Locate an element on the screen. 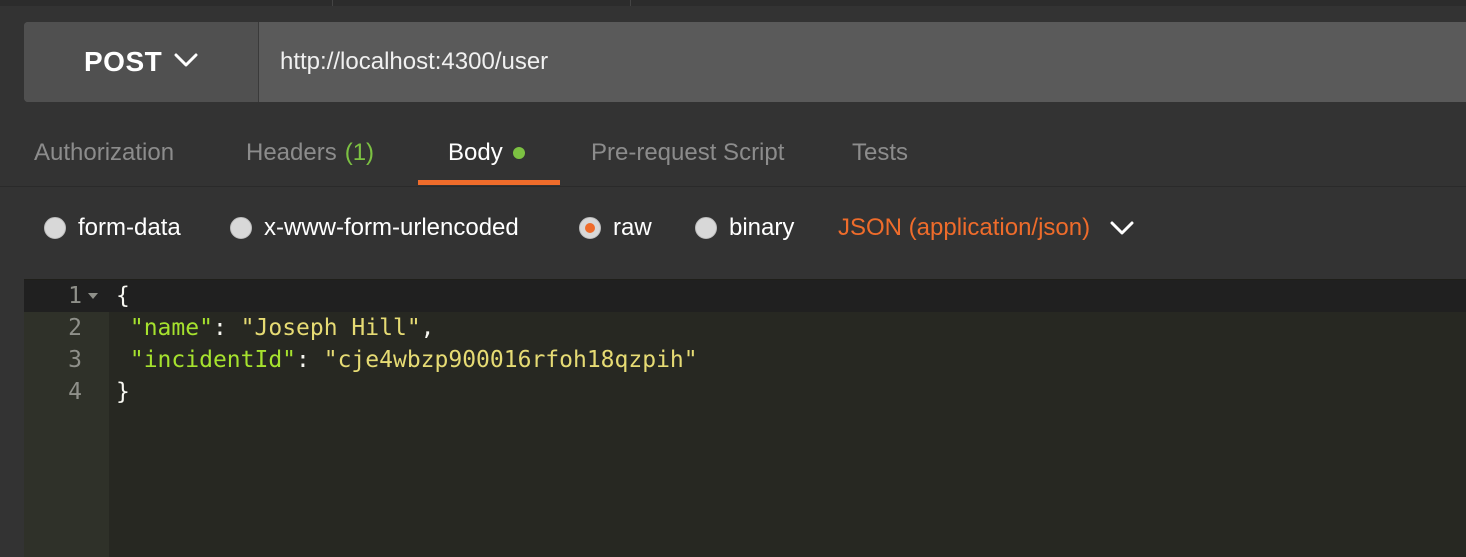 This screenshot has height=557, width=1466. radio-label: form-data is located at coordinates (129, 227).